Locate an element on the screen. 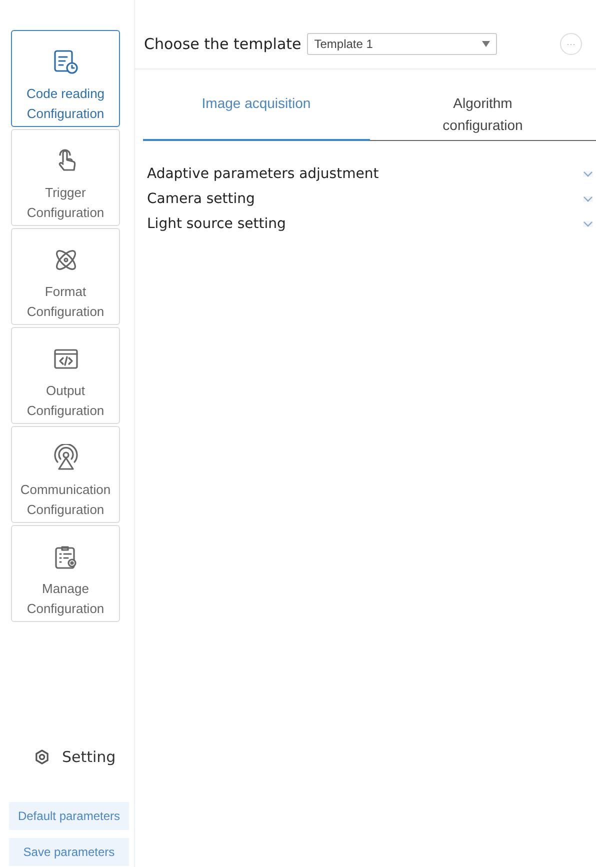 The height and width of the screenshot is (867, 596). nav-card: Code reading Configuration is located at coordinates (65, 78).